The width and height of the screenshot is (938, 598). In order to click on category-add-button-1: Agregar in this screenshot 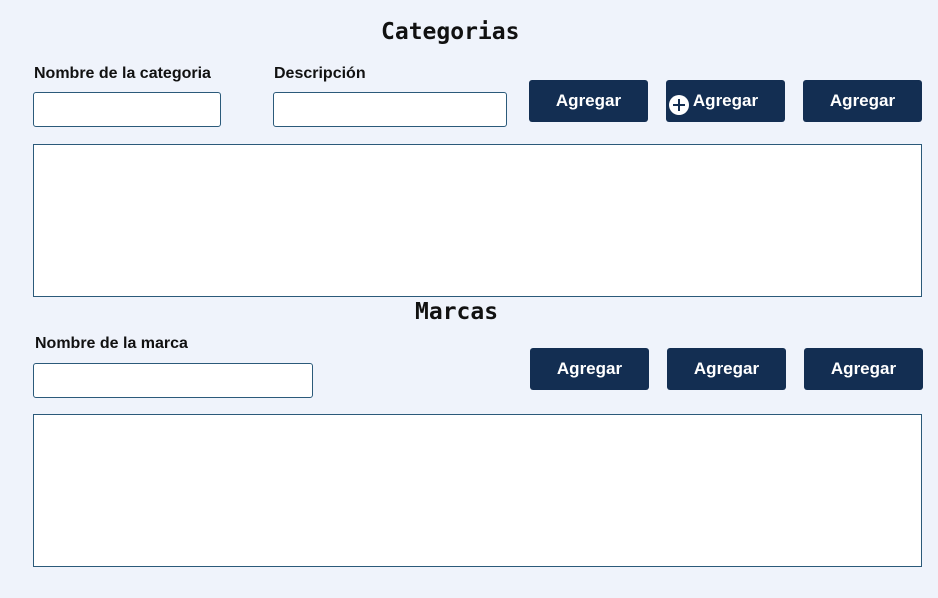, I will do `click(588, 101)`.